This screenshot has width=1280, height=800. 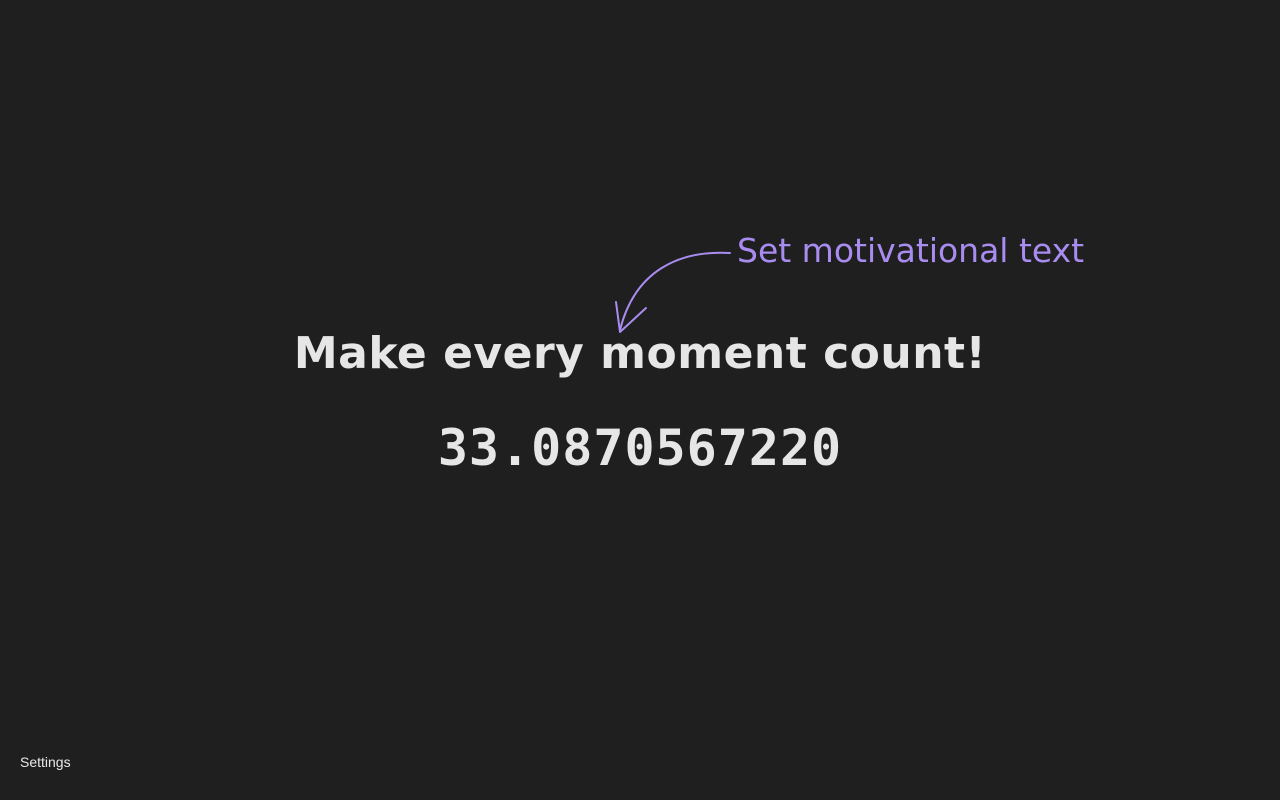 I want to click on settings-button: Settings, so click(x=45, y=762).